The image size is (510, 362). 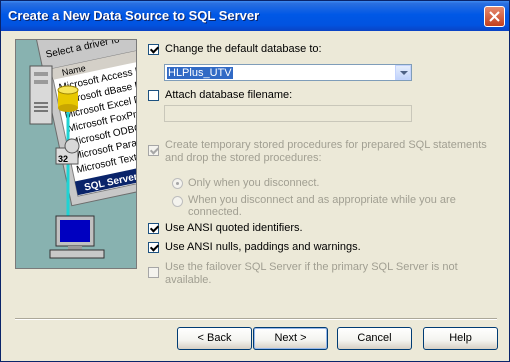 What do you see at coordinates (153, 95) in the screenshot?
I see `attach-db-checkbox` at bounding box center [153, 95].